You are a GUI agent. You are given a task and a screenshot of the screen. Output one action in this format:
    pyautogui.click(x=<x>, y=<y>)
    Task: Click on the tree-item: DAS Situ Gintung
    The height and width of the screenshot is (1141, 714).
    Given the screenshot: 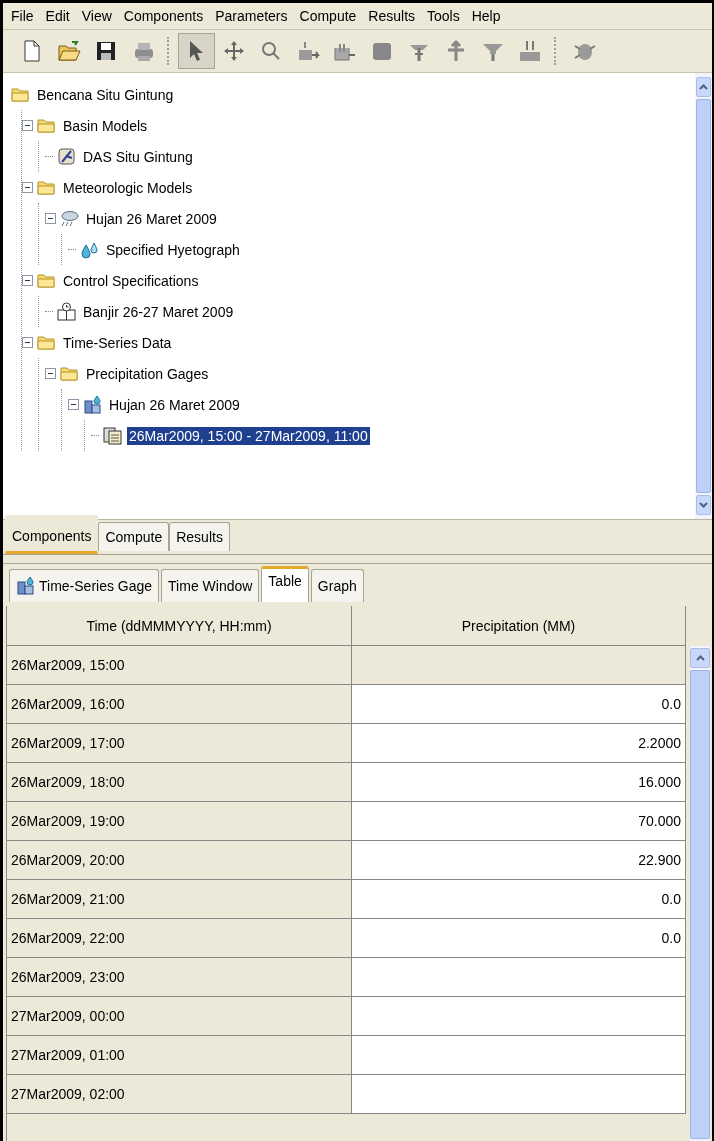 What is the action you would take?
    pyautogui.click(x=138, y=156)
    